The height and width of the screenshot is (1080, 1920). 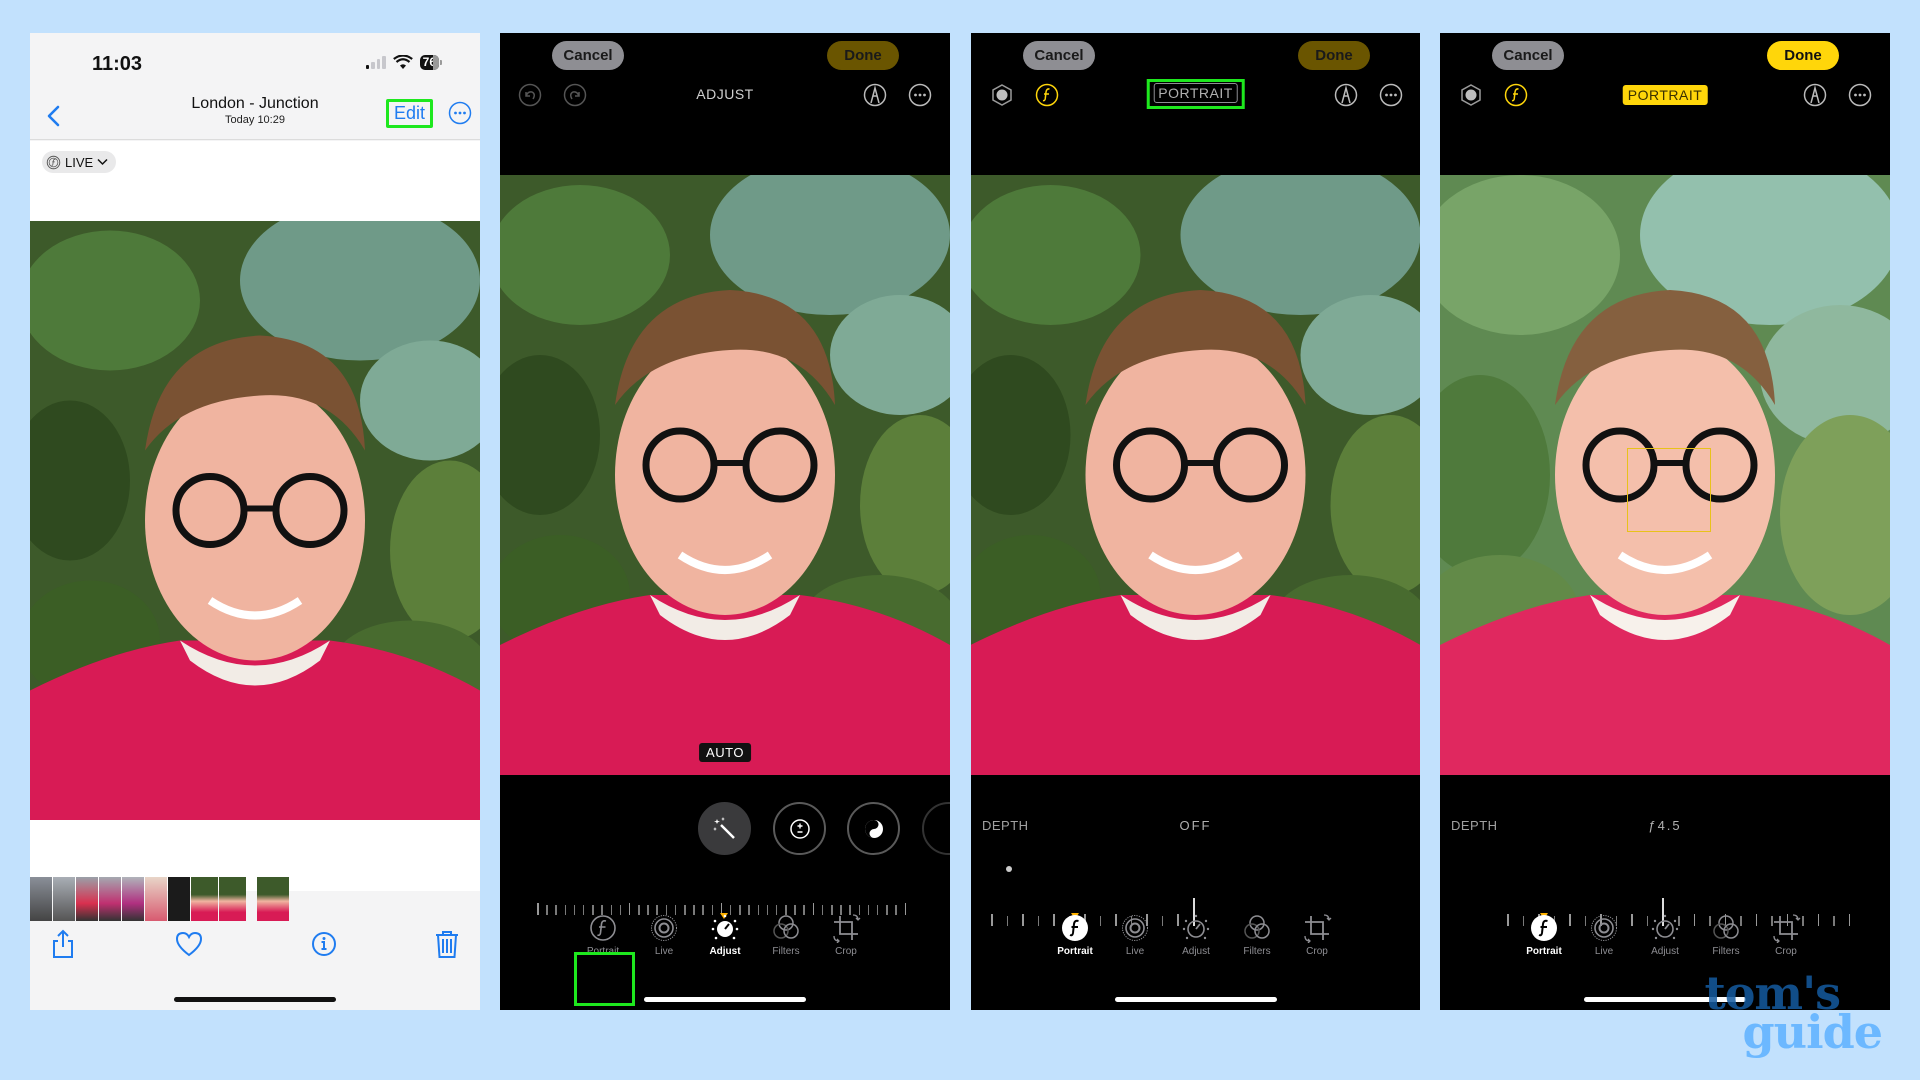 What do you see at coordinates (604, 979) in the screenshot?
I see `highlight-portrait-tab` at bounding box center [604, 979].